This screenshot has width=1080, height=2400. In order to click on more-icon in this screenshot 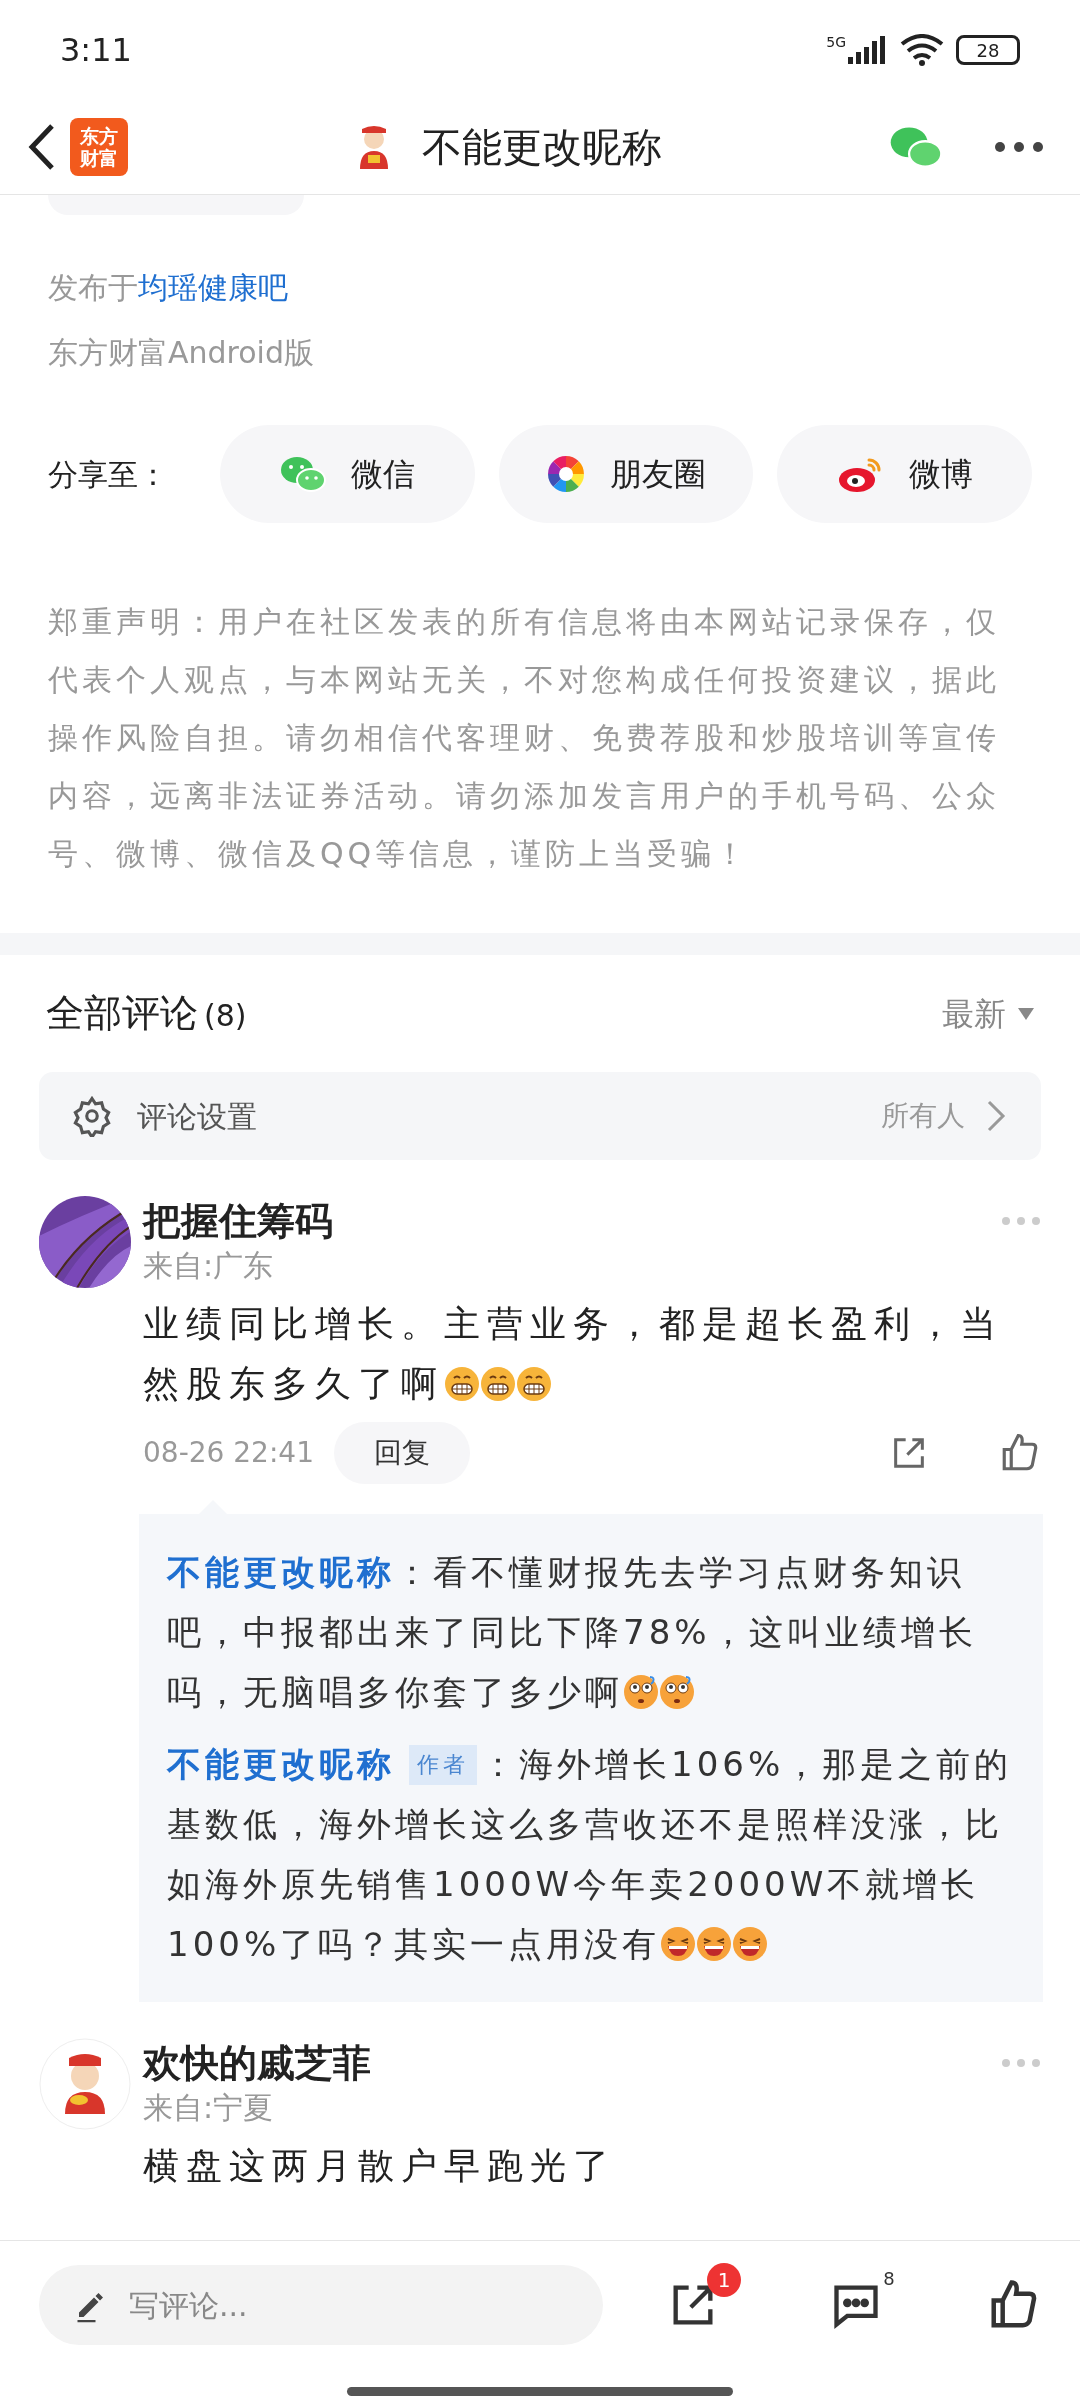, I will do `click(1019, 147)`.